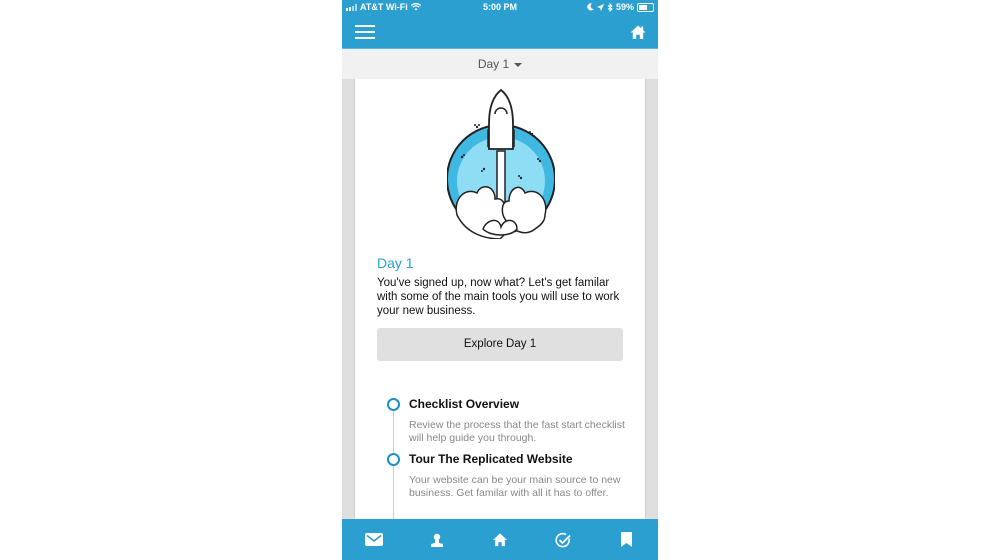  Describe the element at coordinates (610, 7) in the screenshot. I see `bluetooth-icon` at that location.